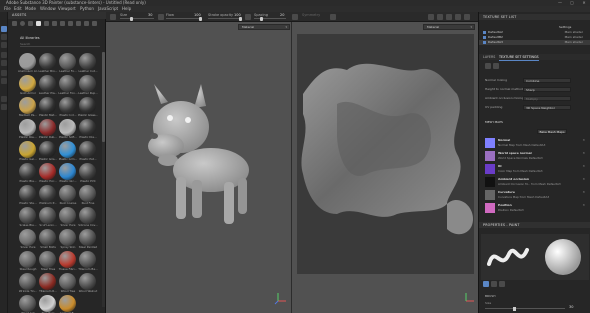 The height and width of the screenshot is (313, 590). Describe the element at coordinates (535, 143) in the screenshot. I see `mesh-map-normal: Normal Normal Map from Mesh DefaultA3 ✕` at that location.